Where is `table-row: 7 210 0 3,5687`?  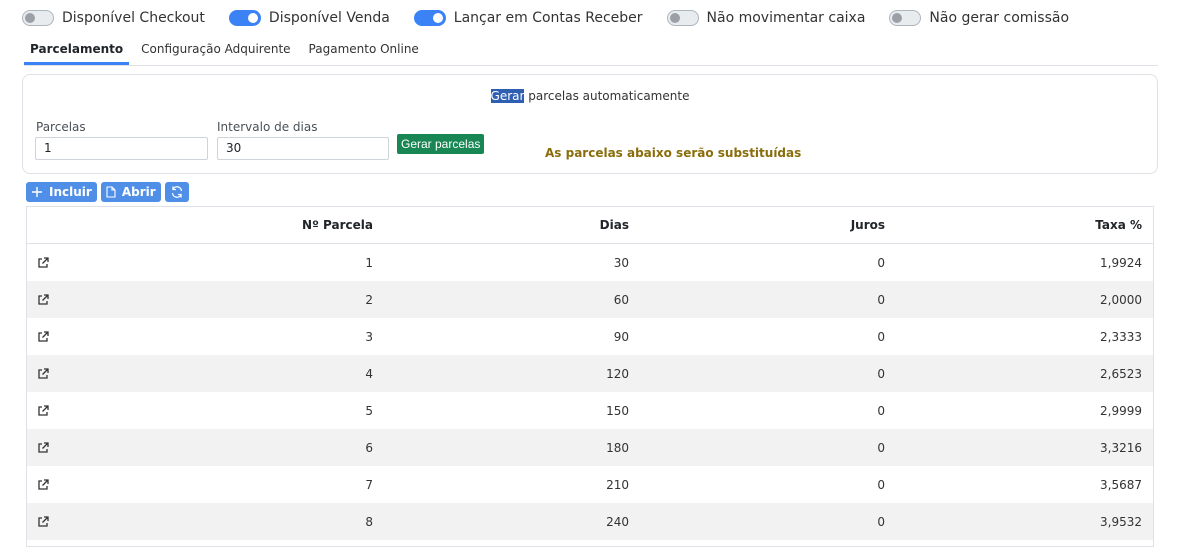
table-row: 7 210 0 3,5687 is located at coordinates (590, 484).